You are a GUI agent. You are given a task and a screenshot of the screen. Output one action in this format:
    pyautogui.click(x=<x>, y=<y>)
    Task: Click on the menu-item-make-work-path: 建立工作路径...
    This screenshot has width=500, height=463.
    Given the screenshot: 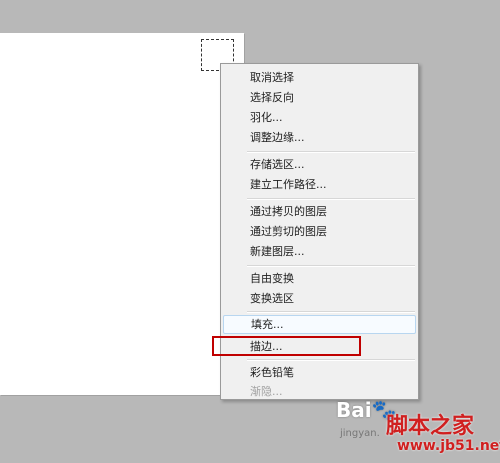 What is the action you would take?
    pyautogui.click(x=319, y=184)
    